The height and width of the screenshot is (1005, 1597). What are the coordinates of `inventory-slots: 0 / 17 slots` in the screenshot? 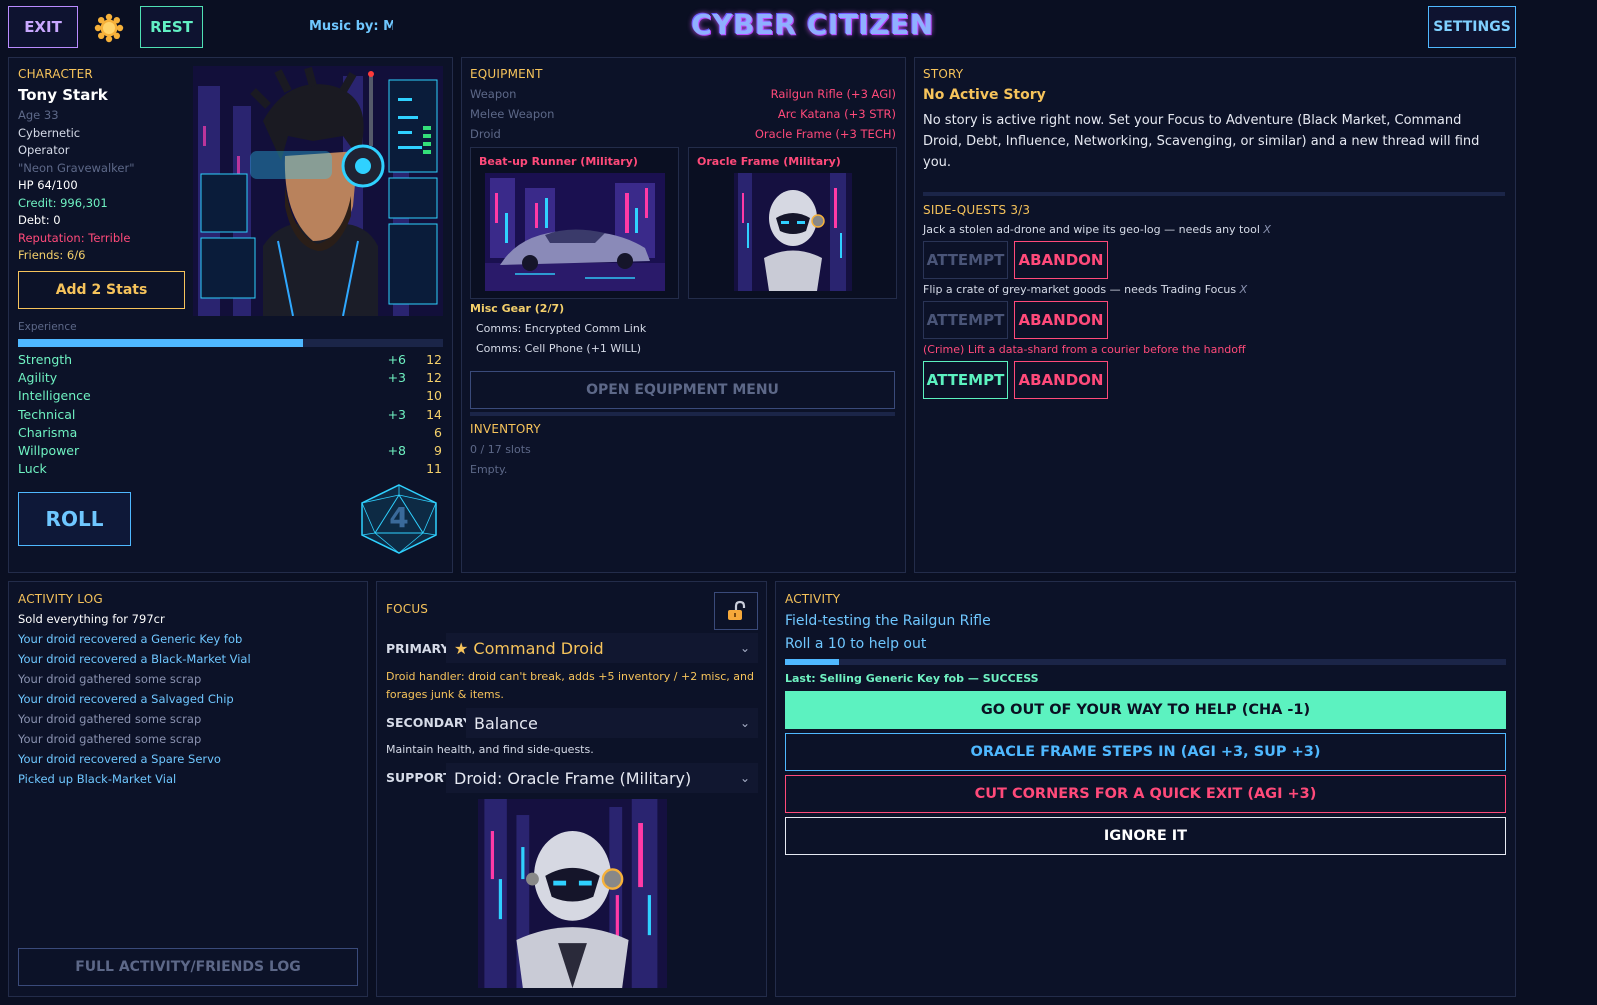 It's located at (500, 449).